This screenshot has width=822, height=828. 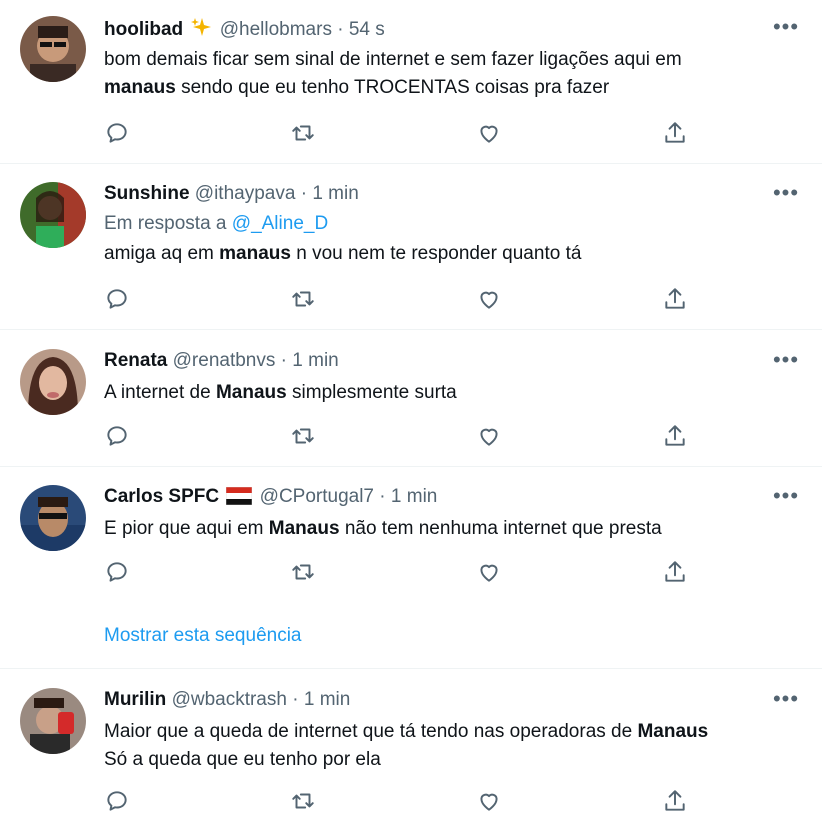 I want to click on text-segment: Só a queda que eu tenho por ela, so click(x=242, y=759).